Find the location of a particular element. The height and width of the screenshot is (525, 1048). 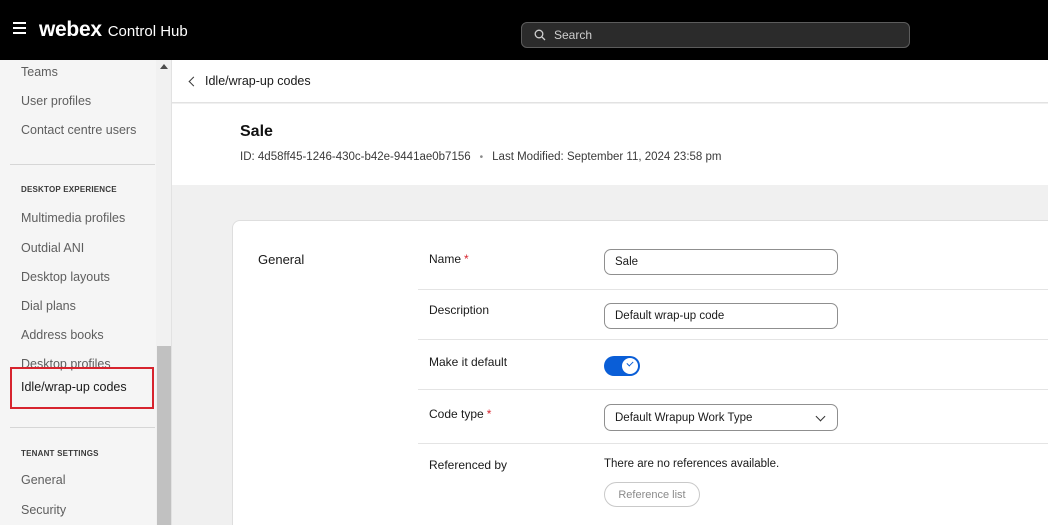

check-icon is located at coordinates (630, 363).